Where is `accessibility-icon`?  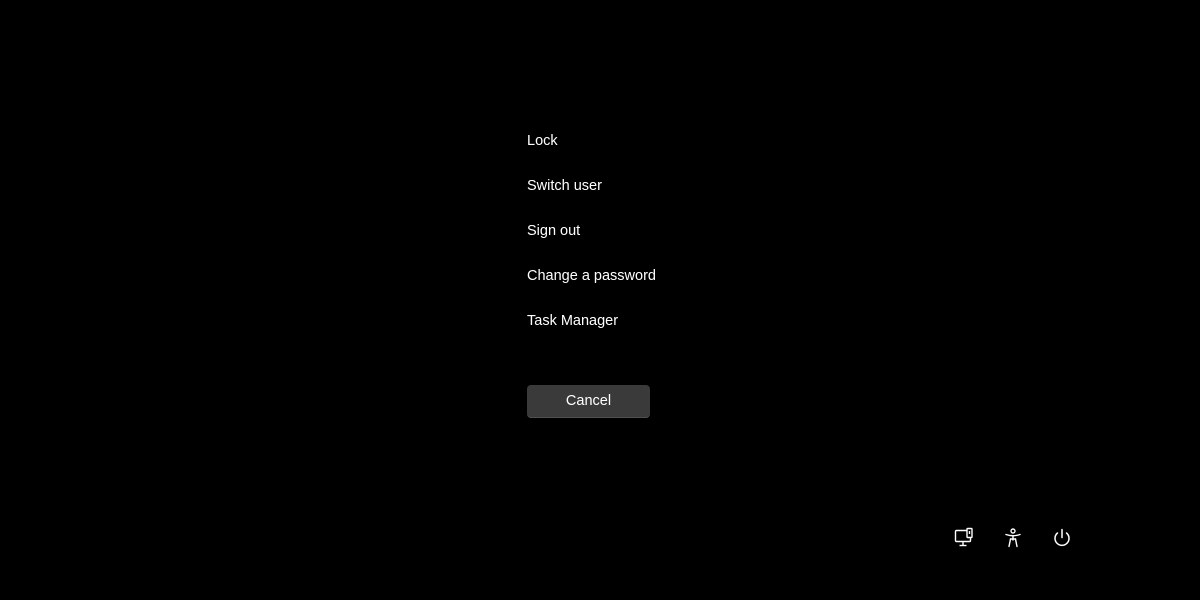
accessibility-icon is located at coordinates (1013, 538).